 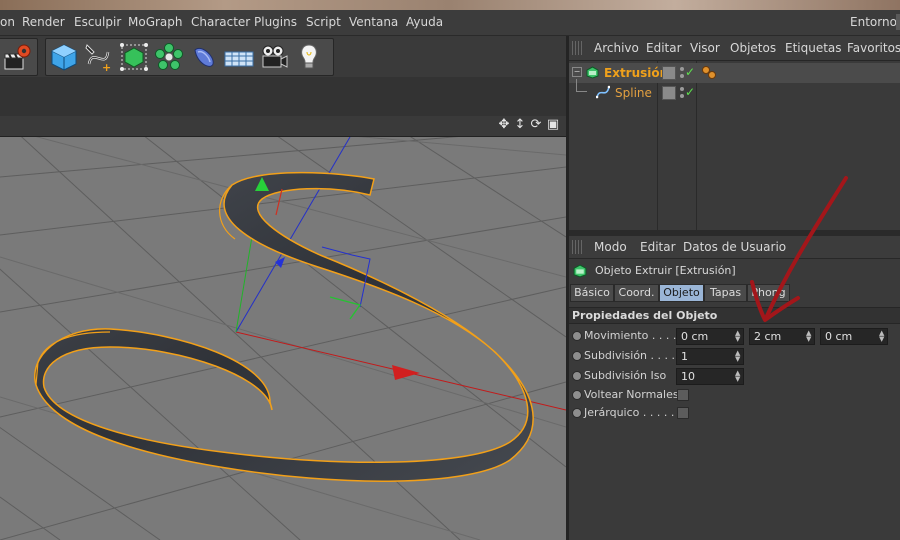 I want to click on mograph-cloner-icon, so click(x=169, y=56).